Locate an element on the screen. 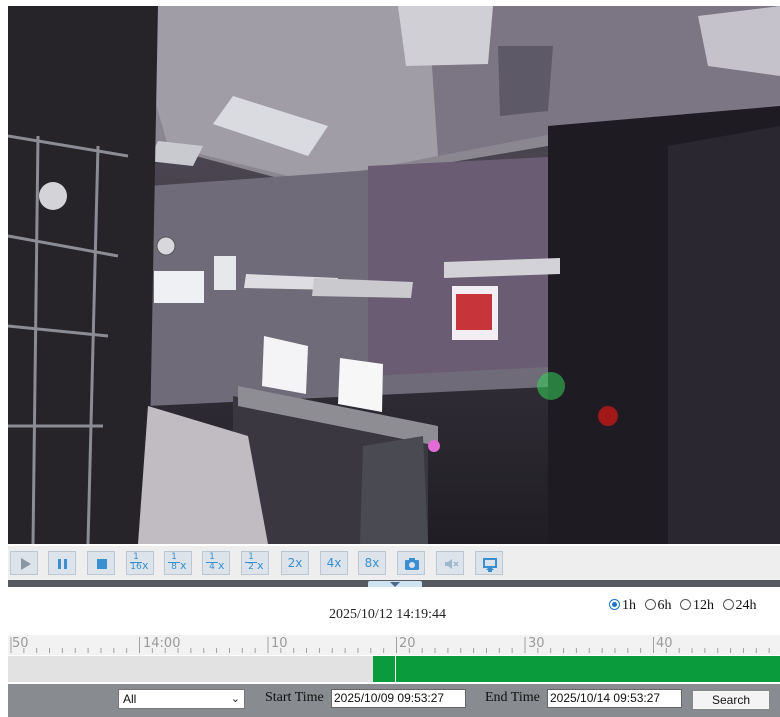  play-button is located at coordinates (24, 563).